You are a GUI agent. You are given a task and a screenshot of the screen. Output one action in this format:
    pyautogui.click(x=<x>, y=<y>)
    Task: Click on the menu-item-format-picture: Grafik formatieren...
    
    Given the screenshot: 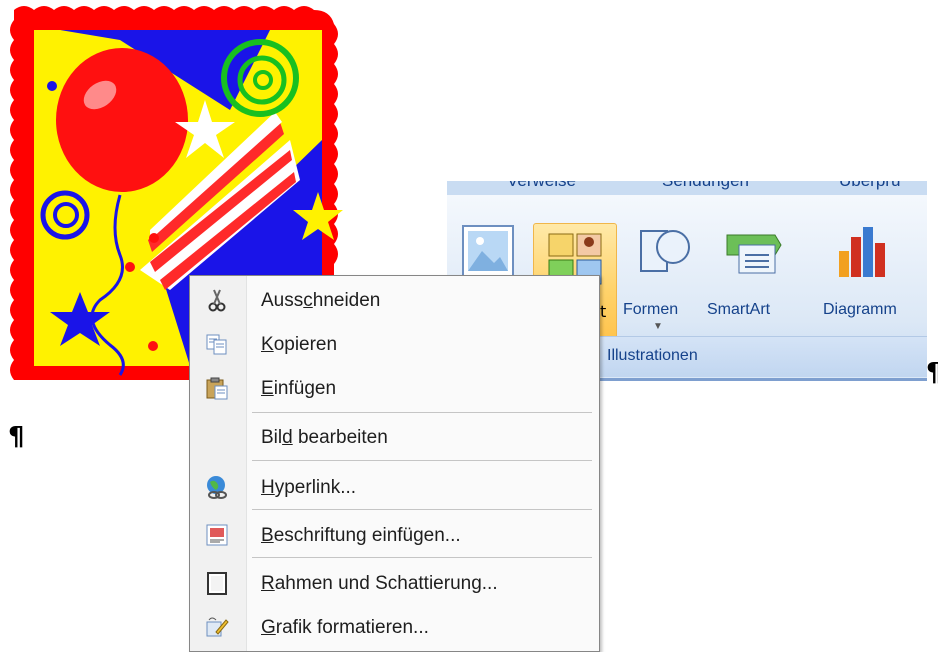 What is the action you would take?
    pyautogui.click(x=394, y=627)
    